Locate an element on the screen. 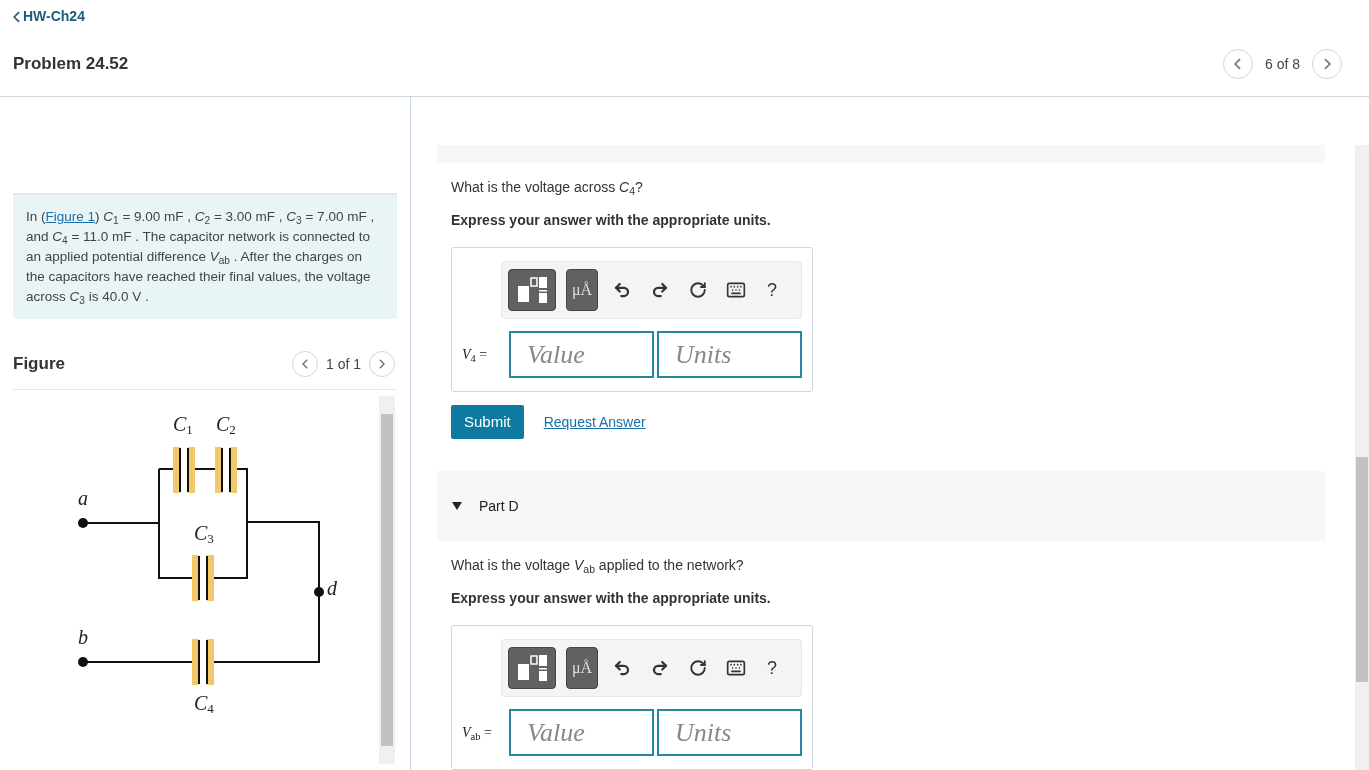 The image size is (1369, 770). submit-button: Submit is located at coordinates (487, 422).